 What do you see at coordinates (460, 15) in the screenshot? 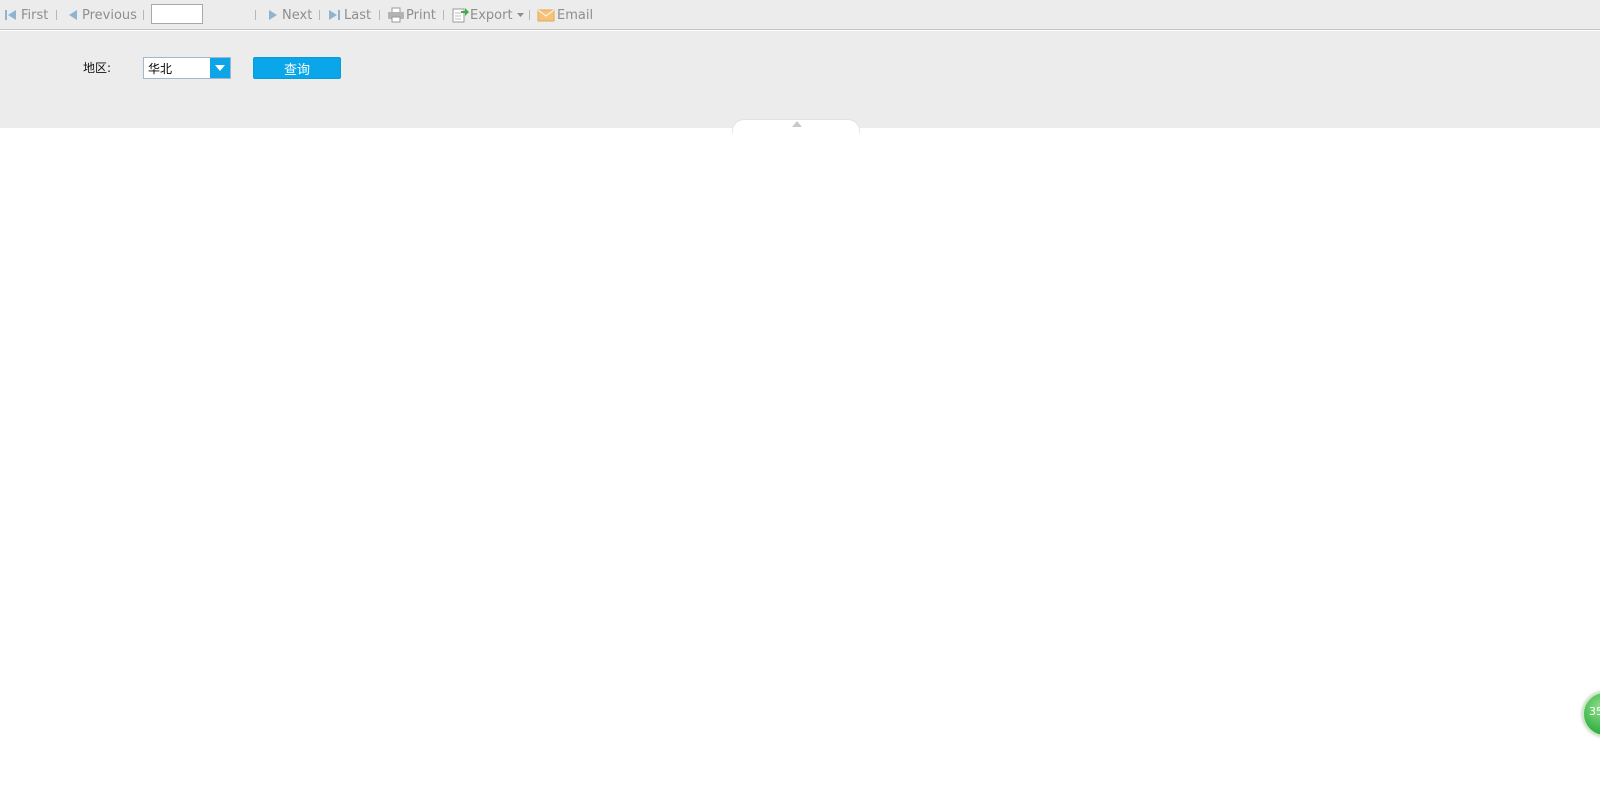
I see `export-icon` at bounding box center [460, 15].